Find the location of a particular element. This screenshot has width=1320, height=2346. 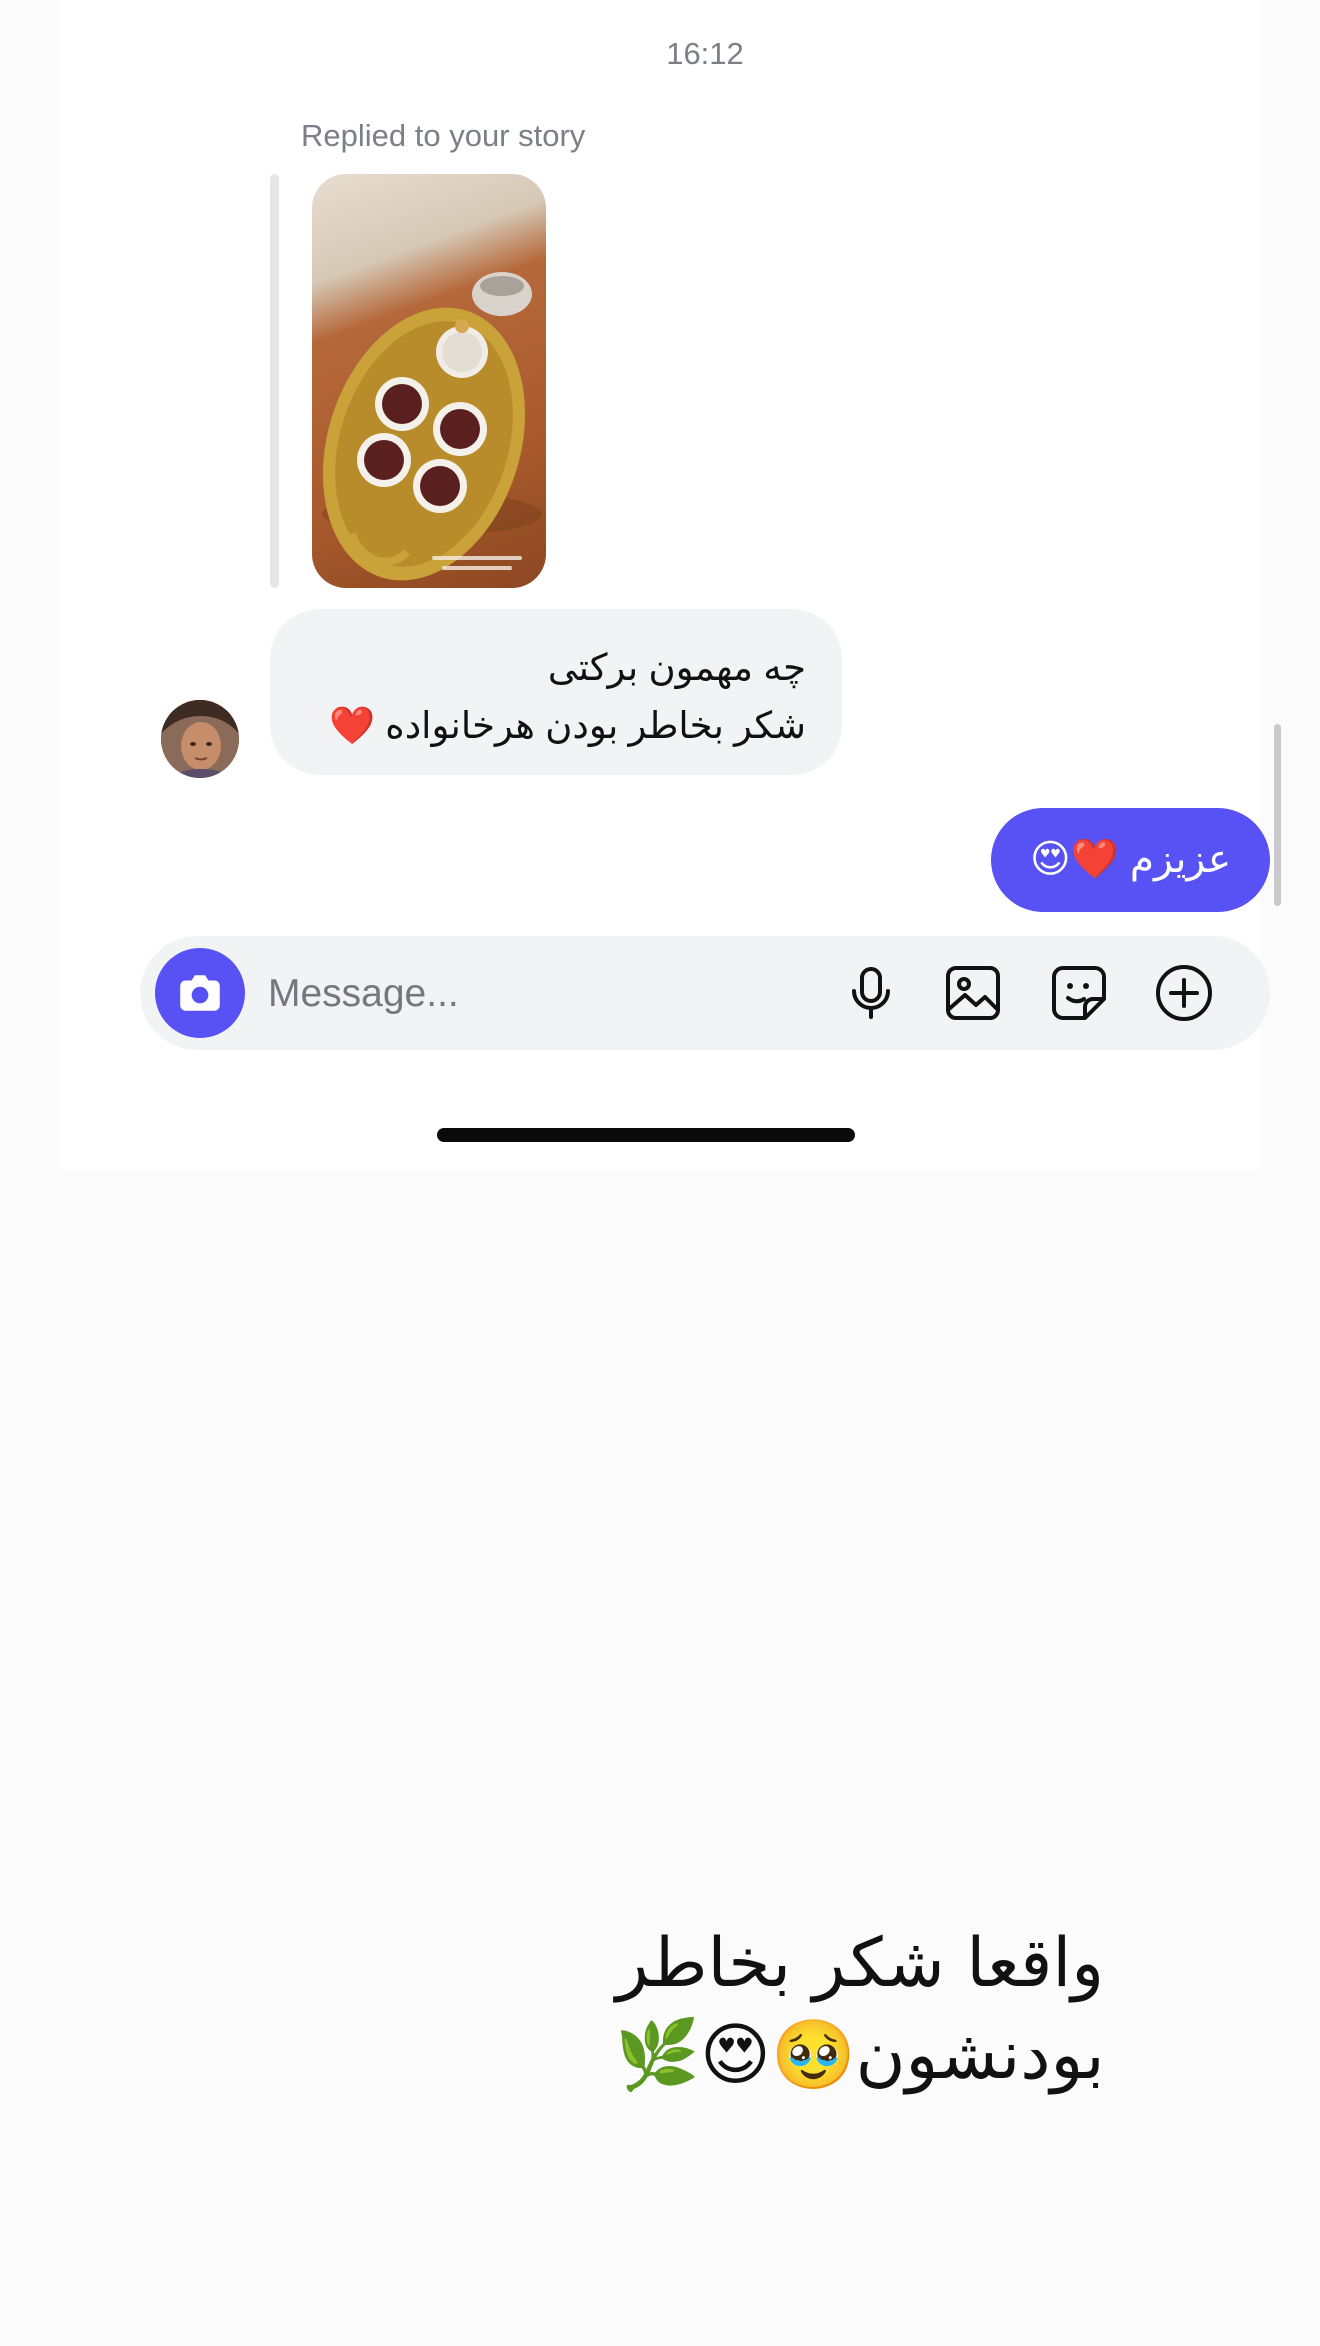

avatar-portrait is located at coordinates (200, 739).